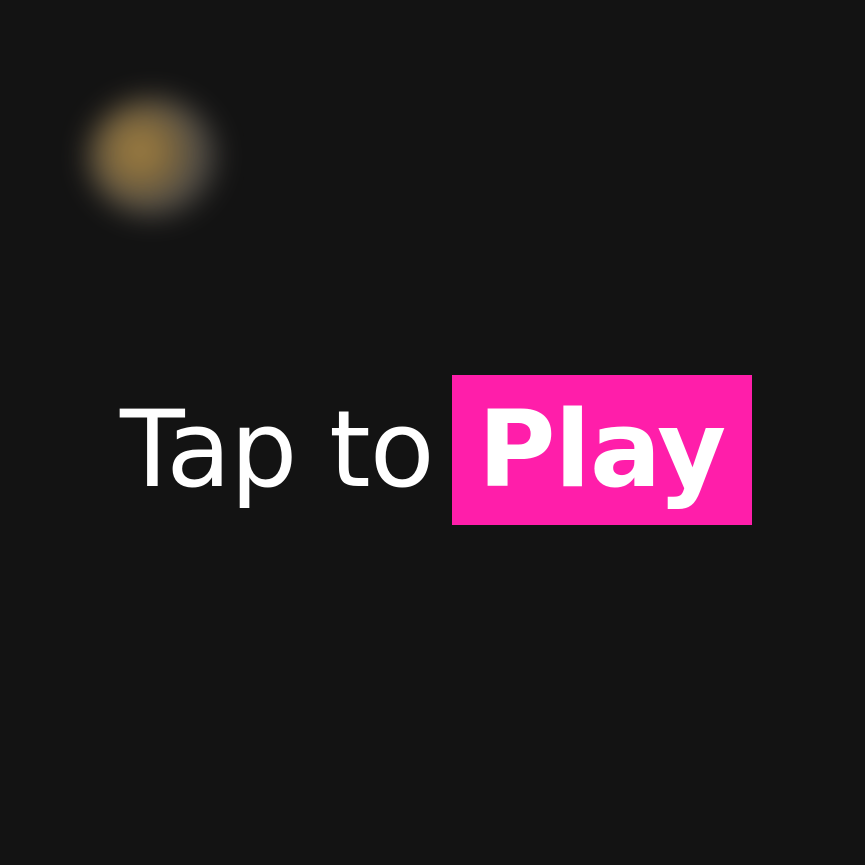 This screenshot has width=865, height=865. I want to click on play-button-label: Play, so click(601, 449).